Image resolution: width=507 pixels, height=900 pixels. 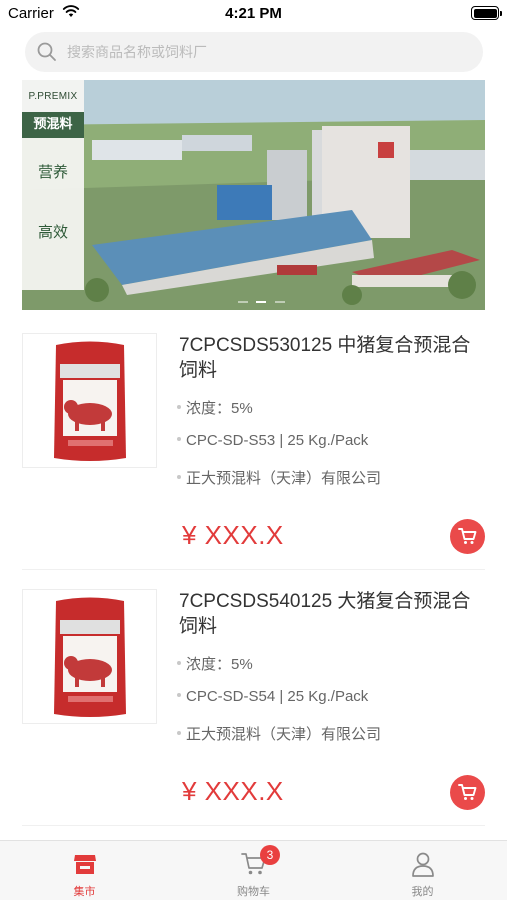 What do you see at coordinates (53, 185) in the screenshot?
I see `banner-side-panel: P.PREMIX 预混料 营养 高效` at bounding box center [53, 185].